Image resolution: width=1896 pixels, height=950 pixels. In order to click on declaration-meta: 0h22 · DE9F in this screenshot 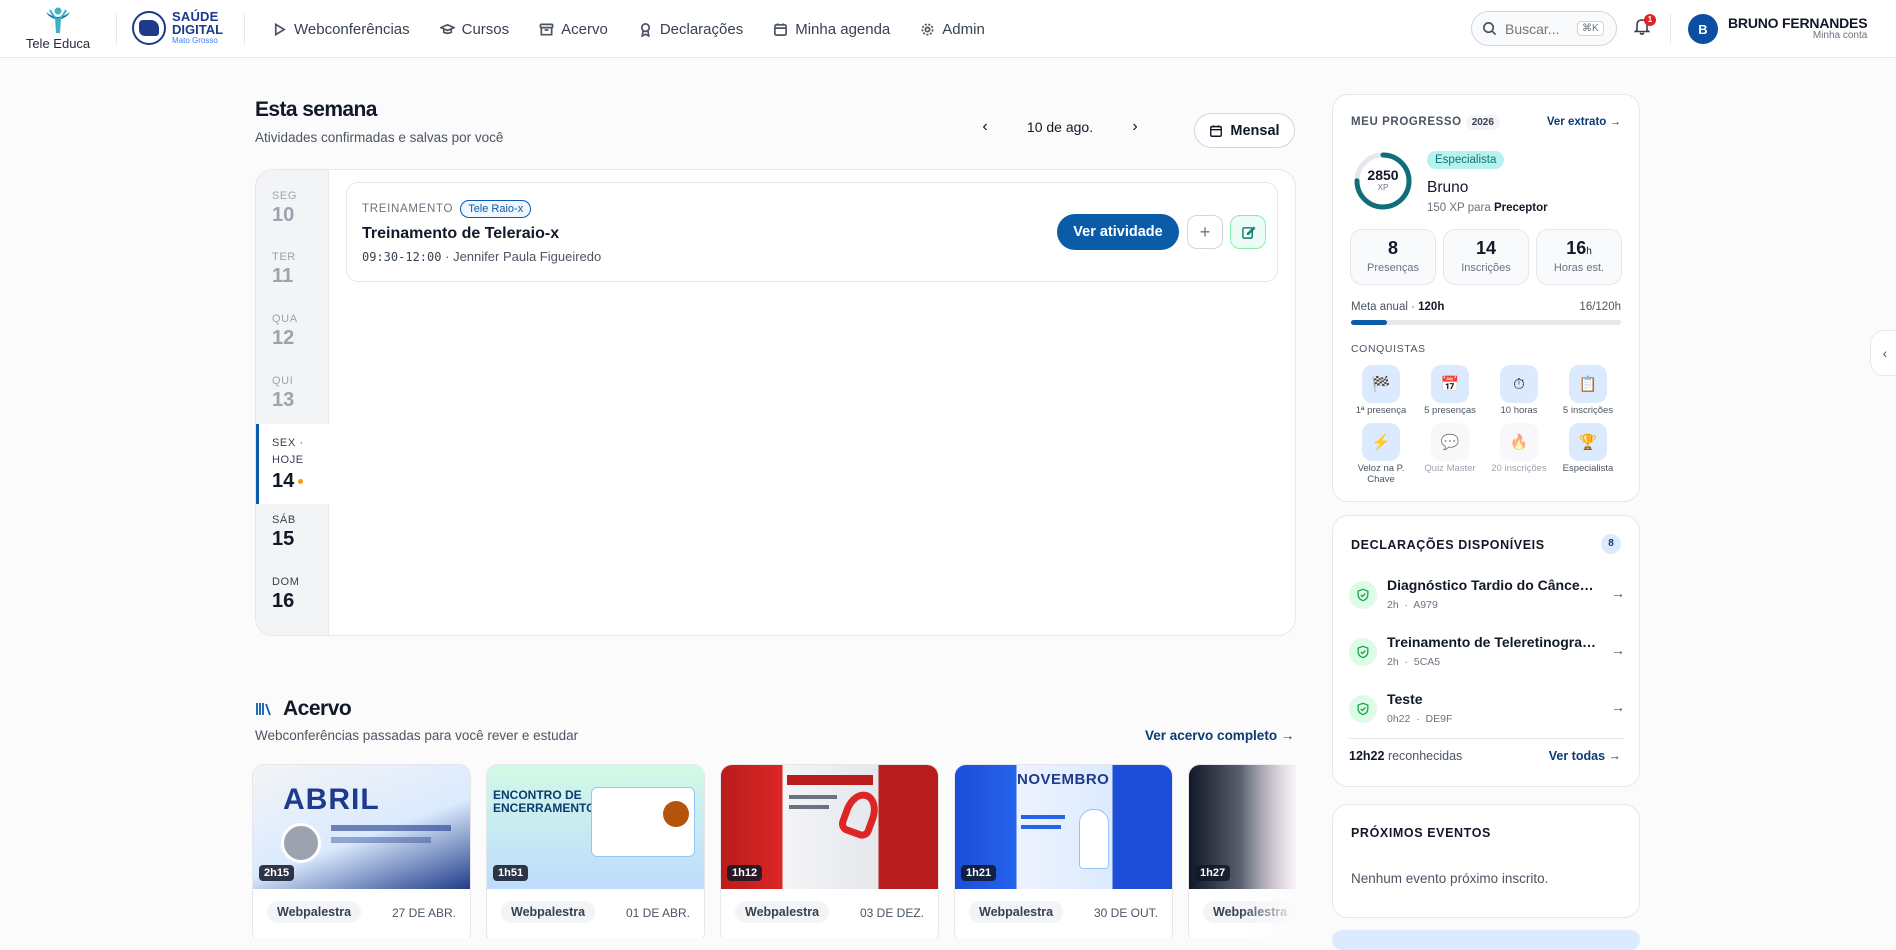, I will do `click(1420, 719)`.